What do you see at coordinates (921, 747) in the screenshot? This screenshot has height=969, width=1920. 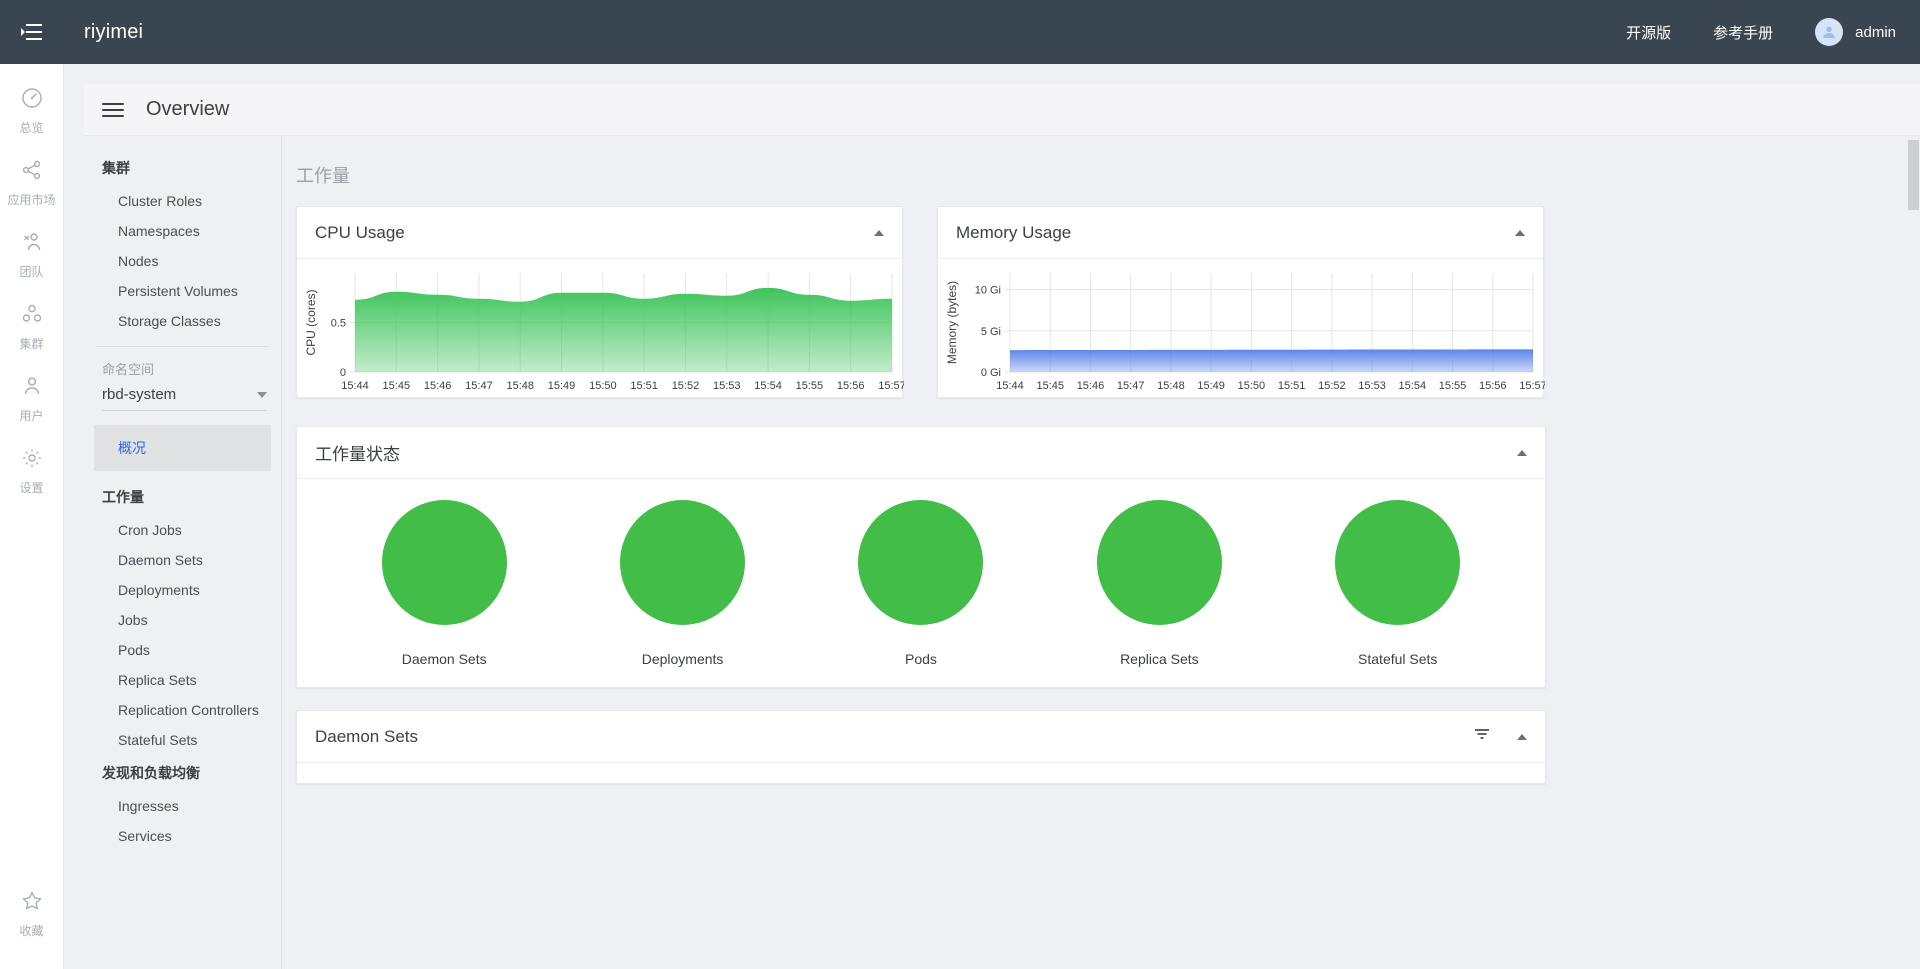 I see `daemon-sets-card: Daemon Sets` at bounding box center [921, 747].